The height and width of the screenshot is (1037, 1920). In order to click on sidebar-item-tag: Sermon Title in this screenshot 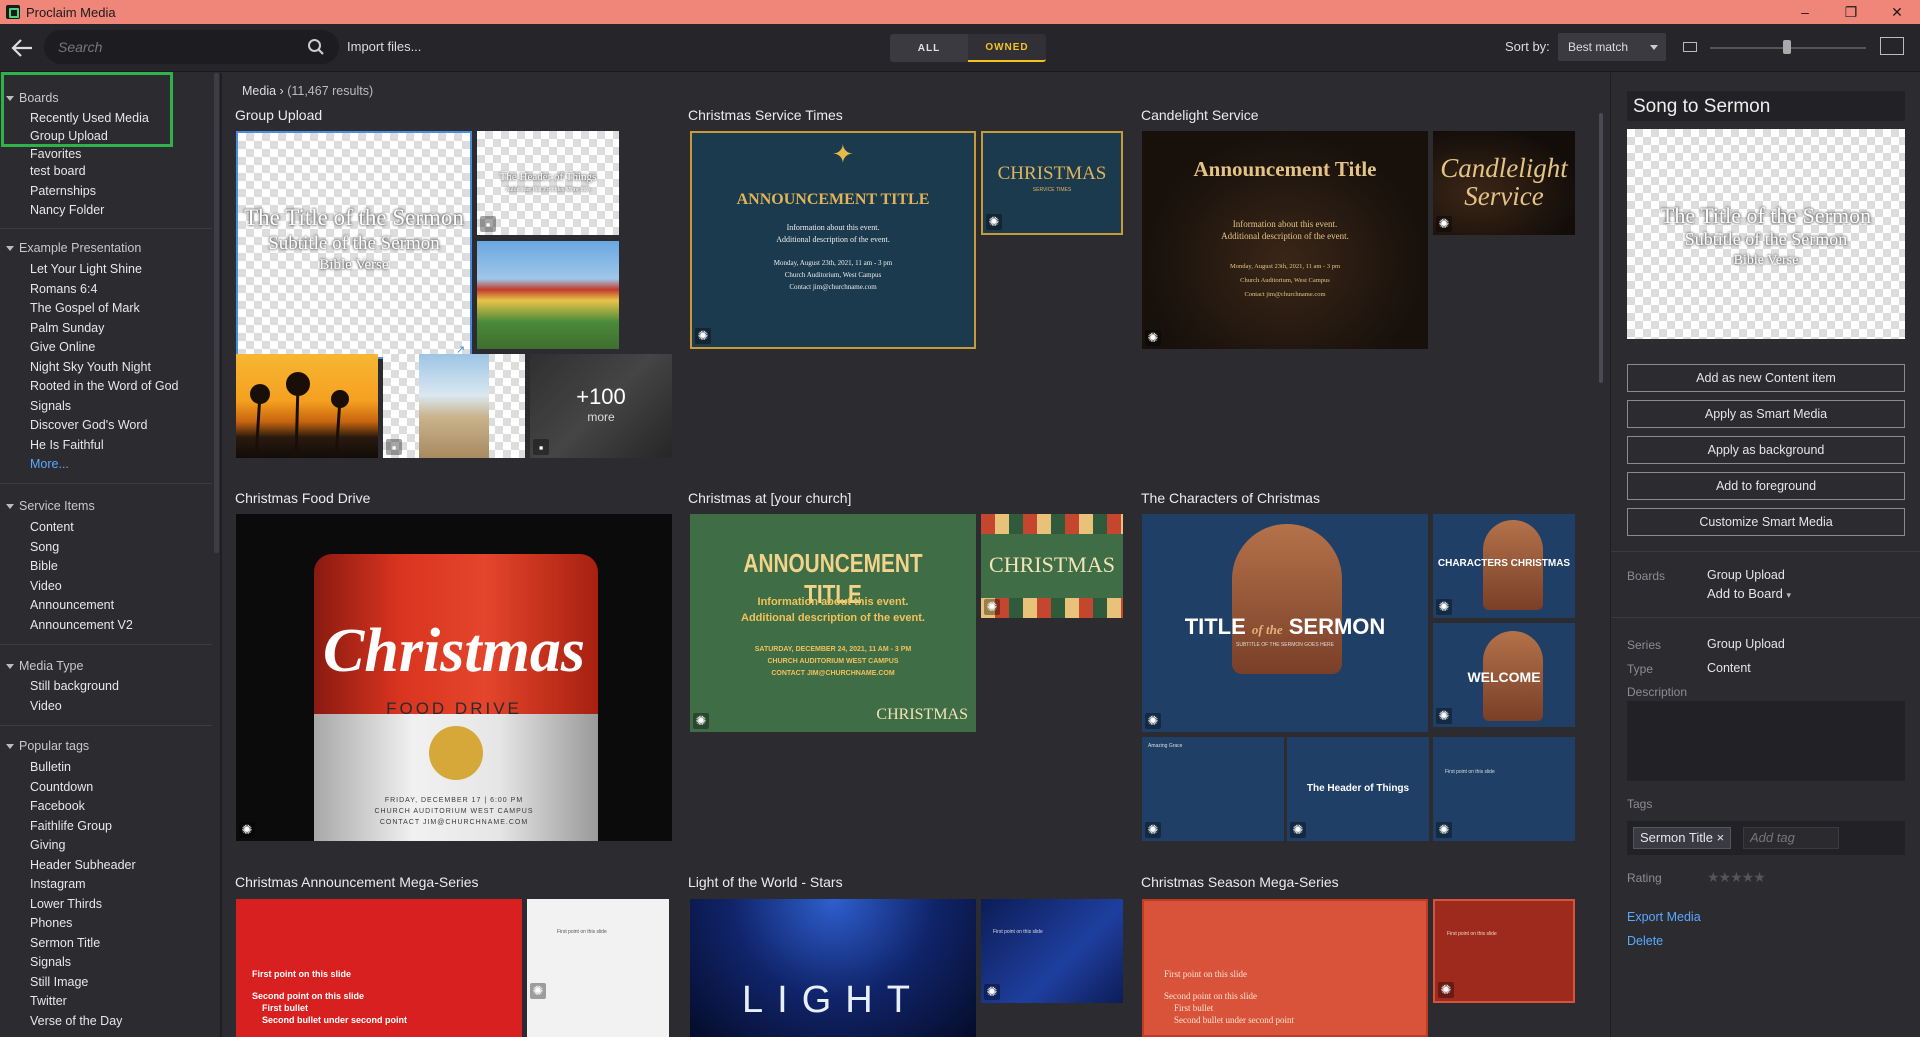, I will do `click(65, 943)`.